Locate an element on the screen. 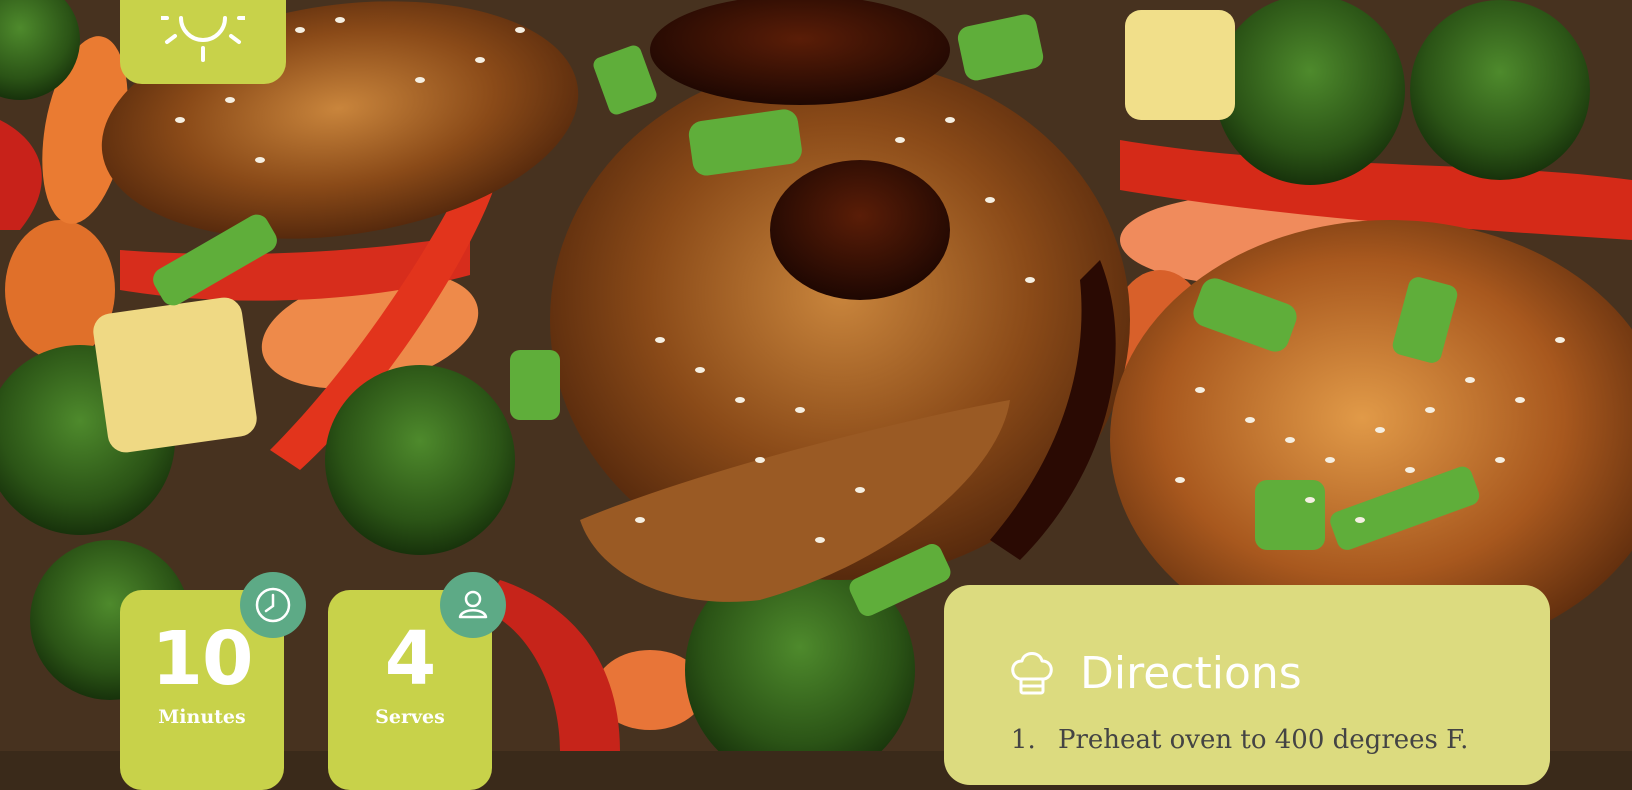 The height and width of the screenshot is (790, 1632). directions-header: Directions is located at coordinates (1153, 673).